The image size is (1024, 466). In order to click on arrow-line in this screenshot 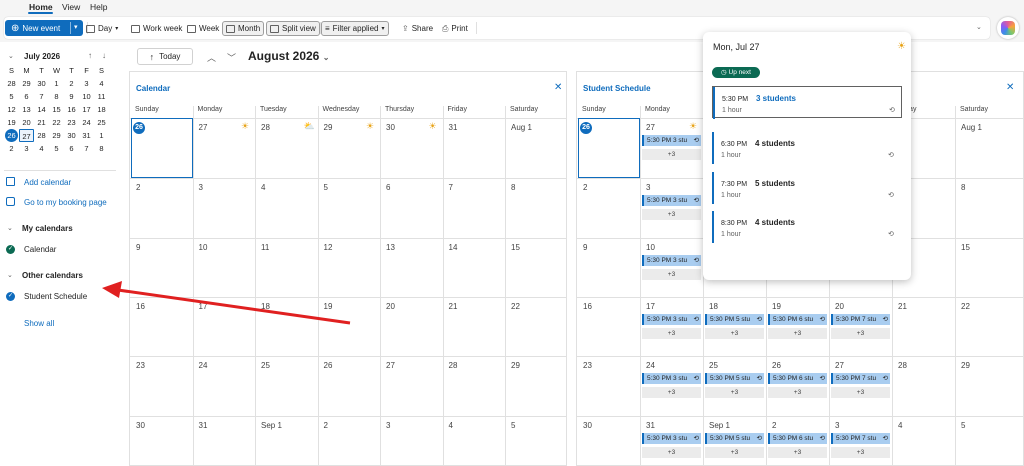, I will do `click(234, 306)`.